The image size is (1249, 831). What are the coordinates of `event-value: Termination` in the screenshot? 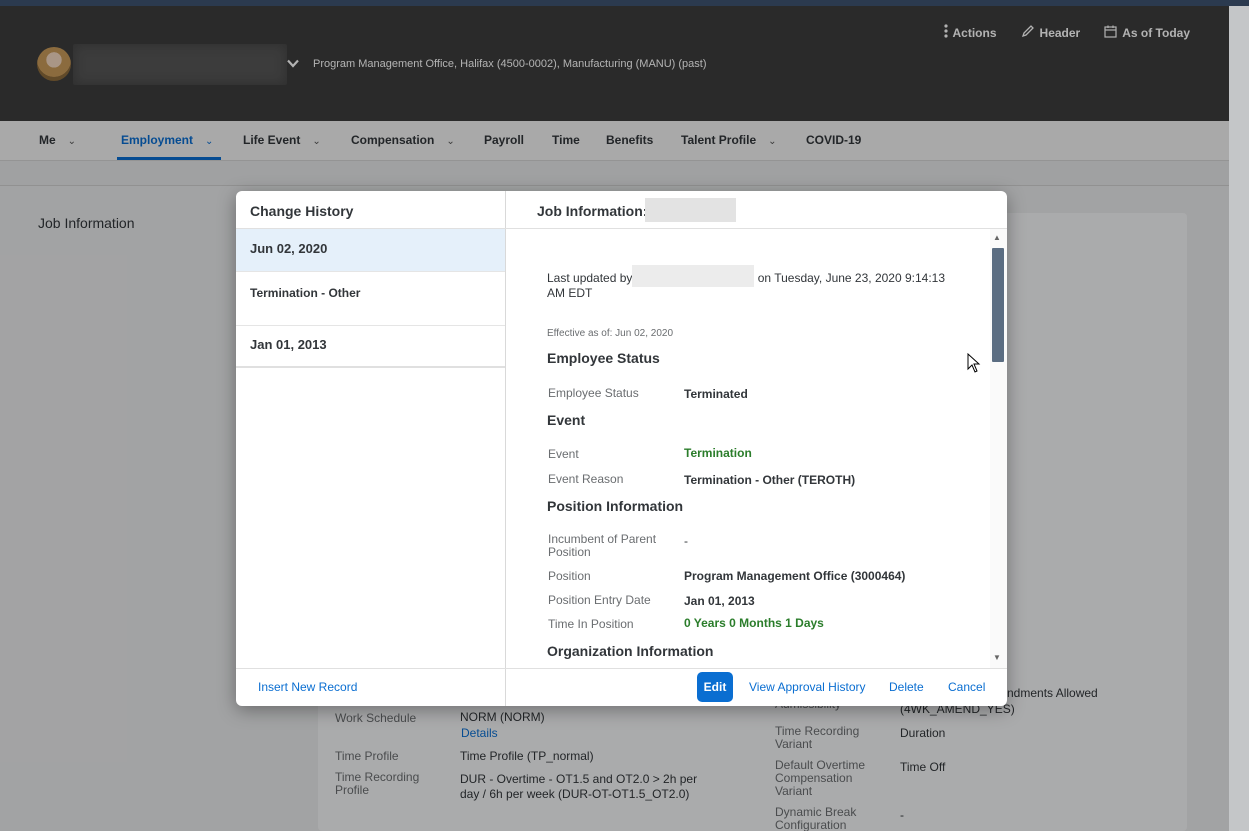 It's located at (718, 453).